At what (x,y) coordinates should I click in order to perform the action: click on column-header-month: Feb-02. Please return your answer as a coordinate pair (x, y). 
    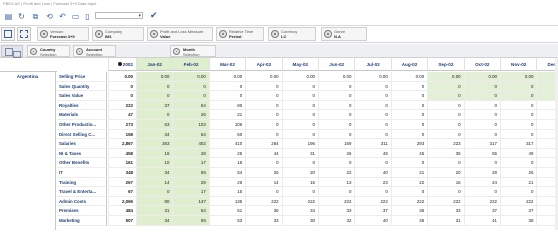
    Looking at the image, I should click on (190, 64).